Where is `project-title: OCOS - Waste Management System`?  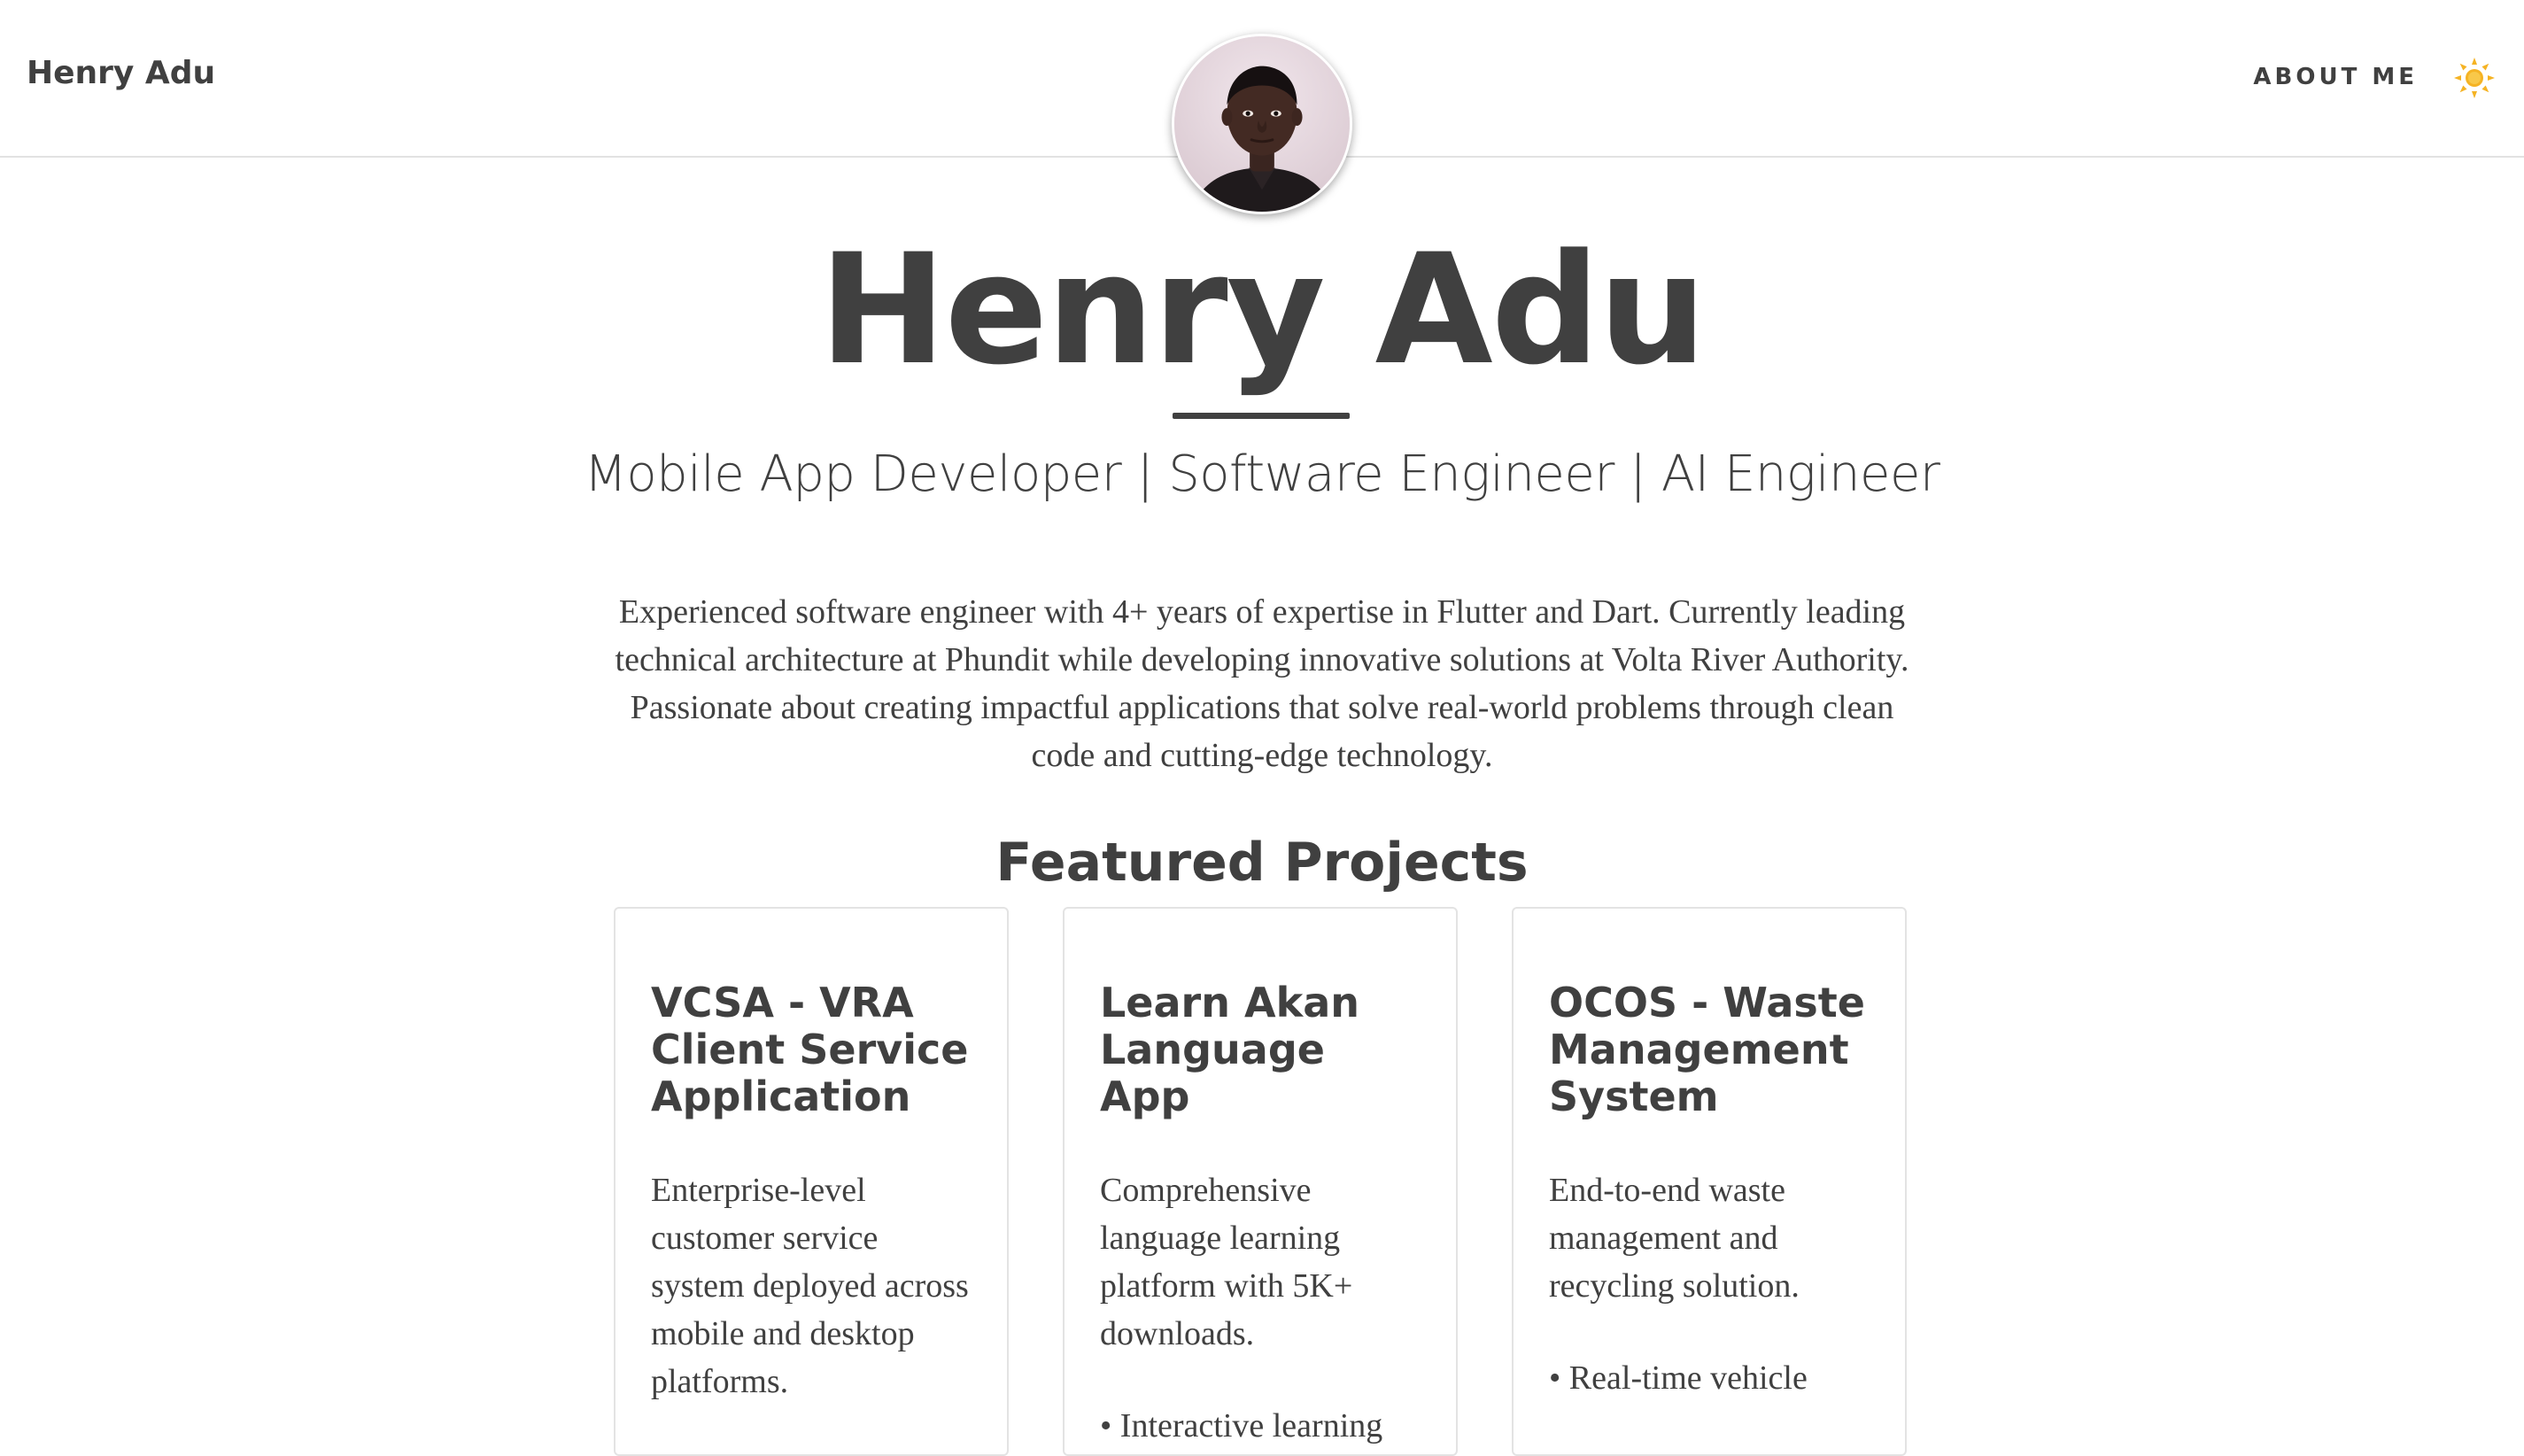
project-title: OCOS - Waste Management System is located at coordinates (1707, 1049).